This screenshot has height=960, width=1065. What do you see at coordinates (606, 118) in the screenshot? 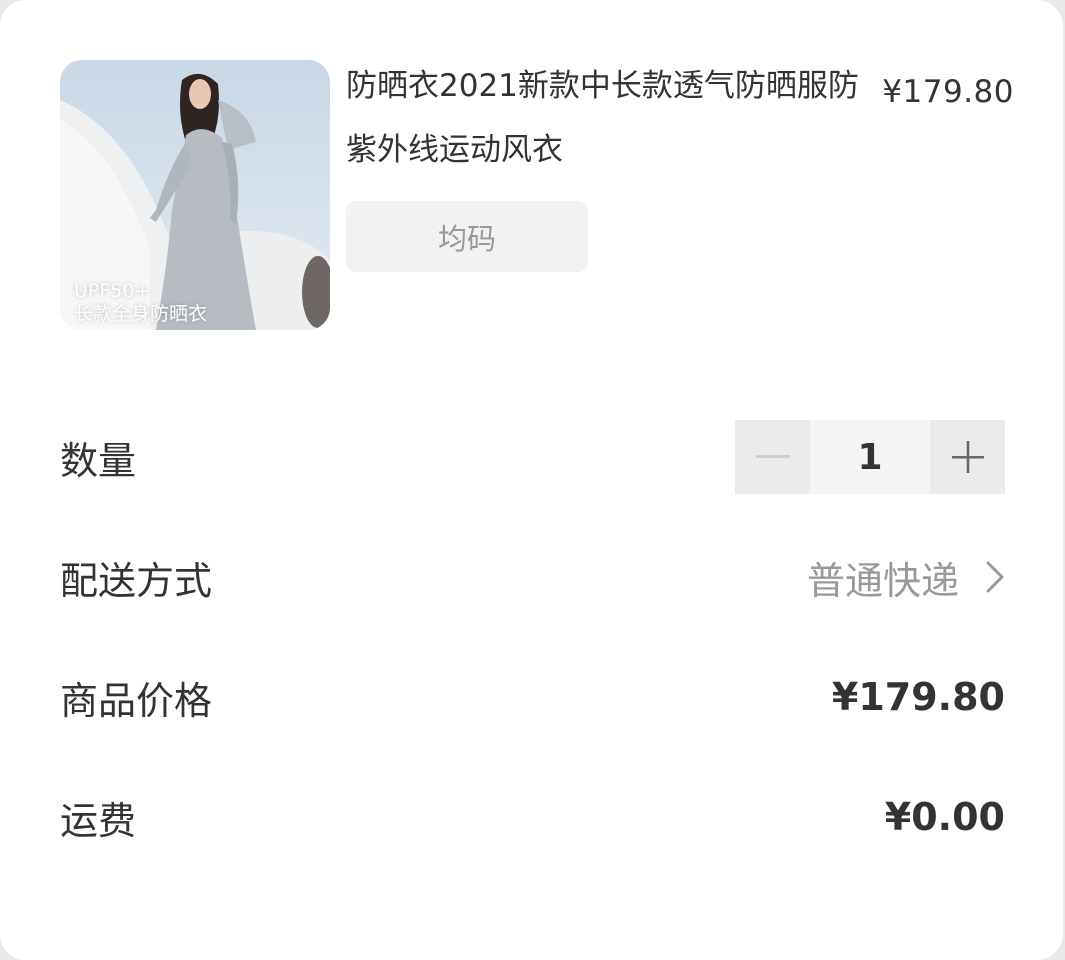
I see `product-title: 防晒衣2021新款中长款透气防晒服防紫外线运动风衣` at bounding box center [606, 118].